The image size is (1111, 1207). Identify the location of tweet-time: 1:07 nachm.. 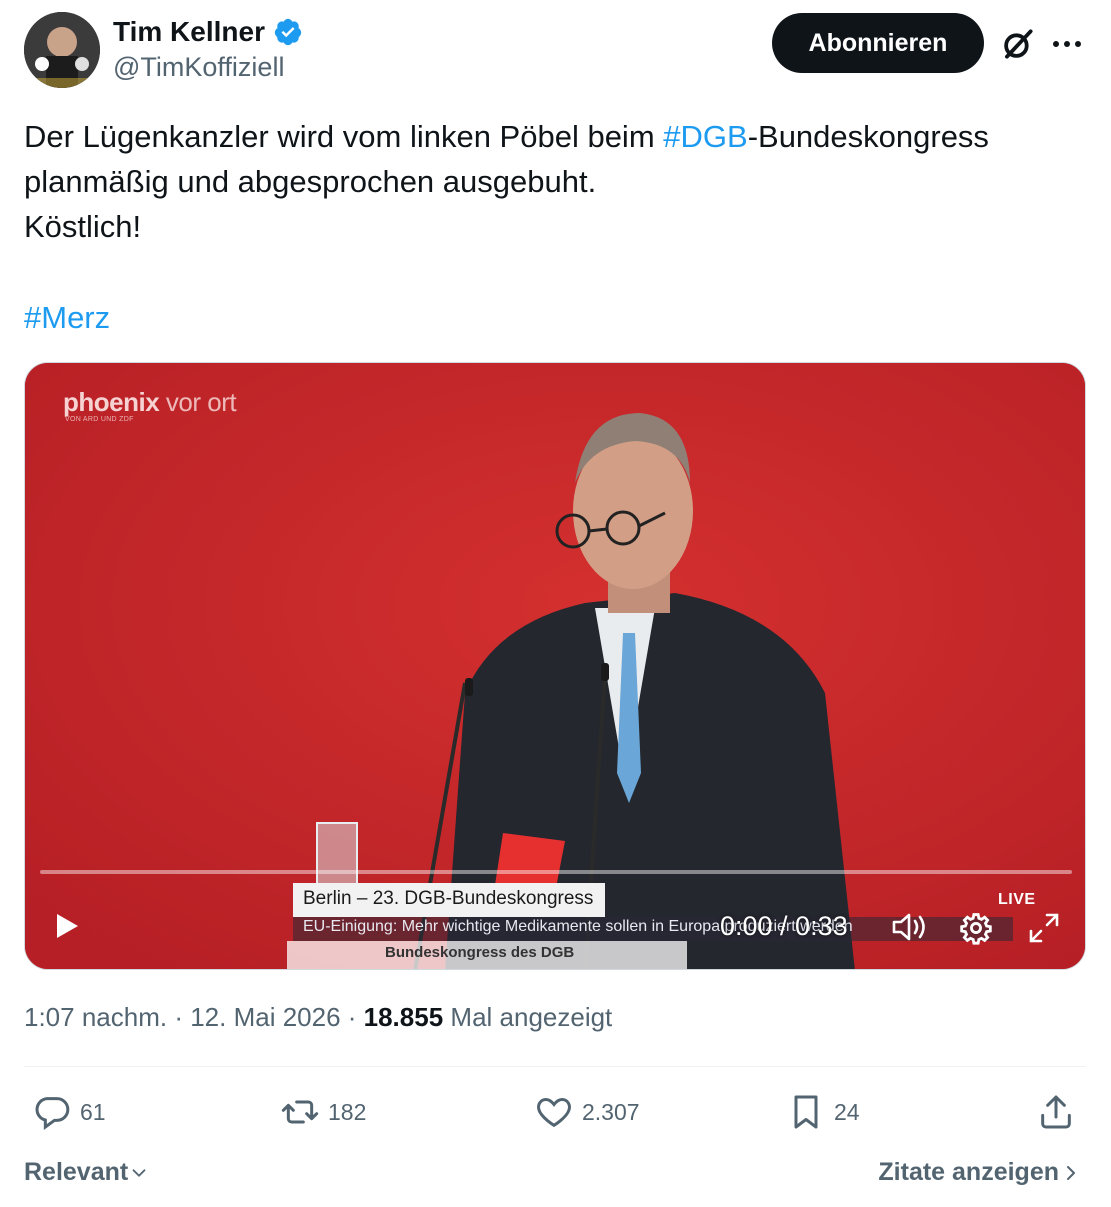
(95, 1017).